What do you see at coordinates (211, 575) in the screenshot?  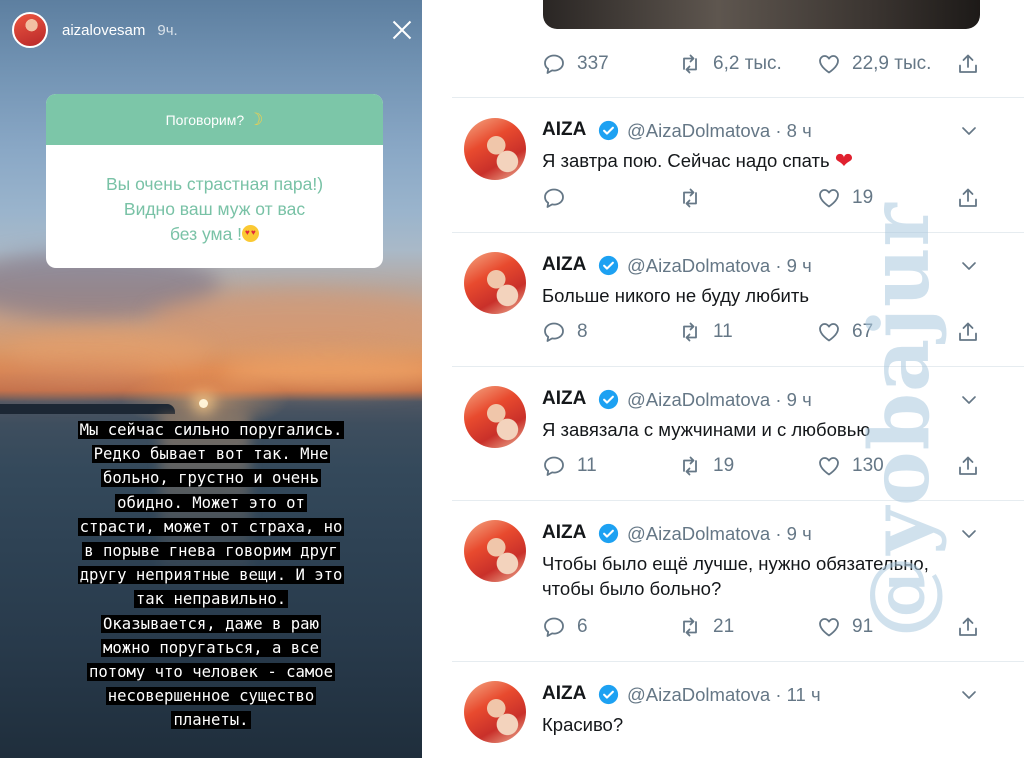 I see `caption-line-text: другу неприятные вещи. И это` at bounding box center [211, 575].